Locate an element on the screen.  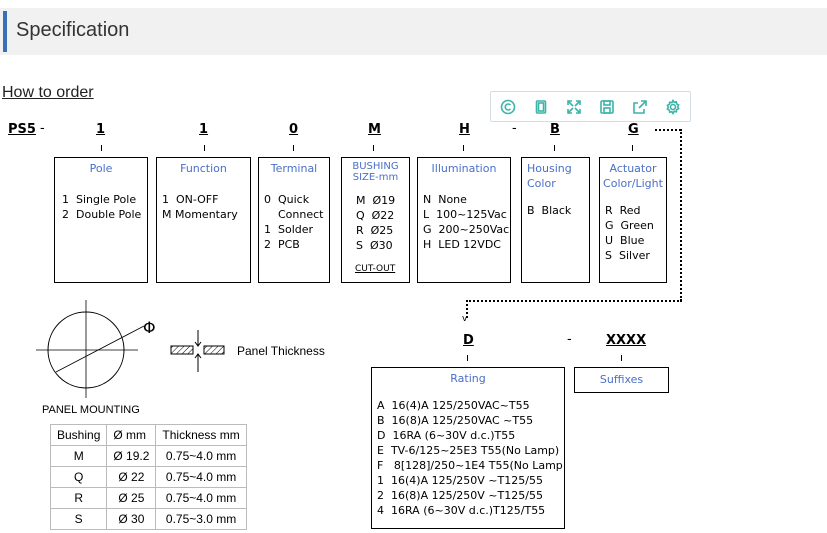
code-bushing: M is located at coordinates (374, 129).